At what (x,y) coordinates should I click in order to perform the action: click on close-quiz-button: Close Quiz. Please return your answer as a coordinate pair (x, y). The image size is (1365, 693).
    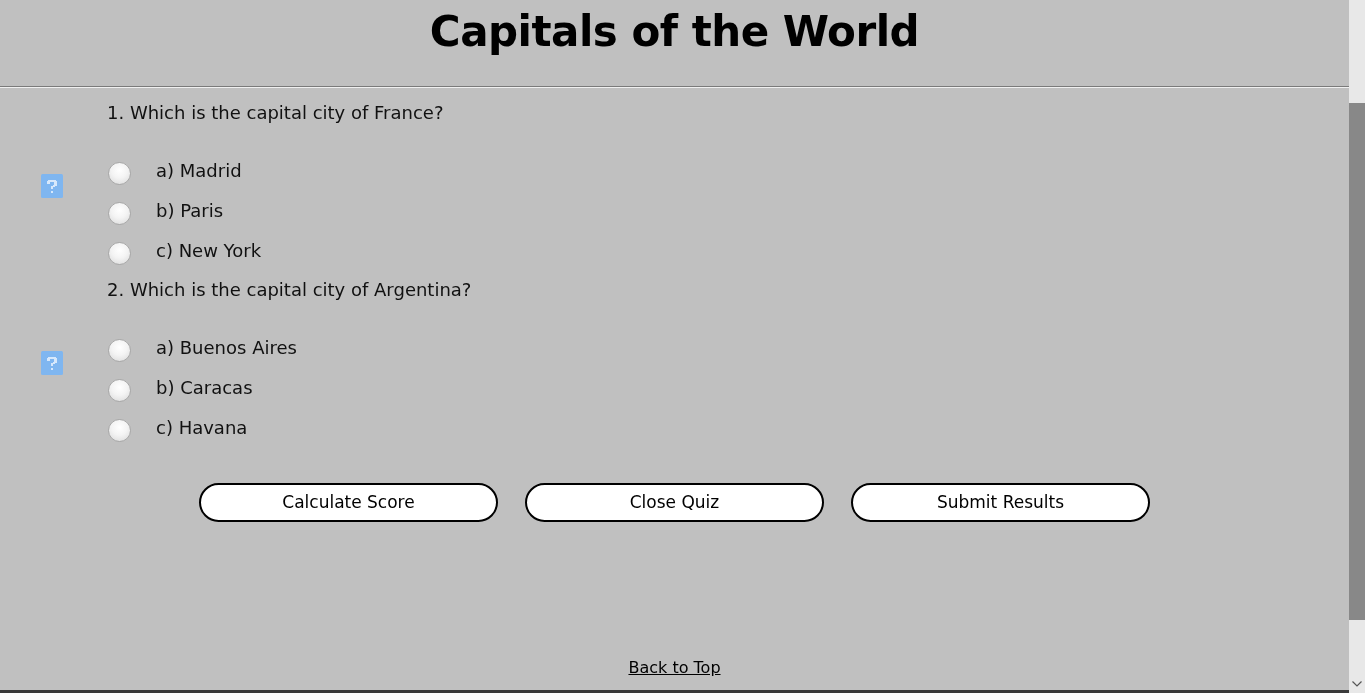
    Looking at the image, I should click on (674, 502).